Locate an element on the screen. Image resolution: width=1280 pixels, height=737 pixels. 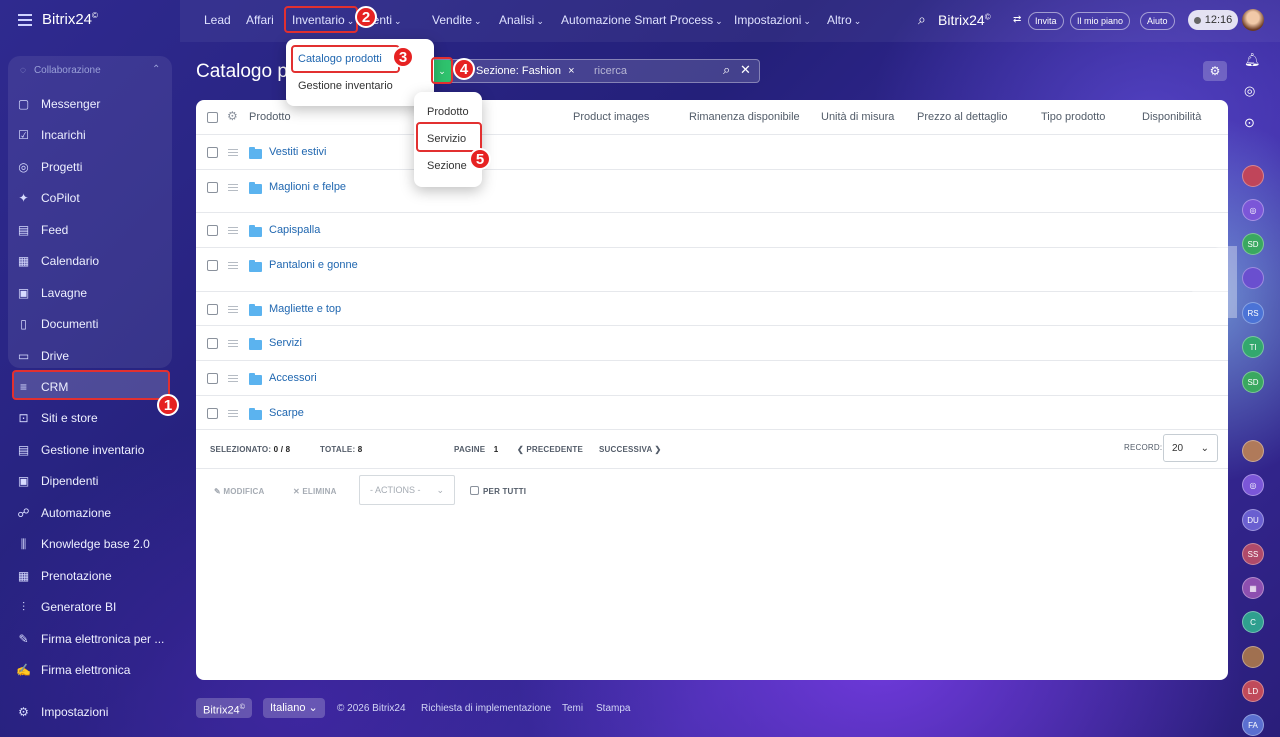
prev-page-link: ❮ PRECEDENTE is located at coordinates (550, 449).